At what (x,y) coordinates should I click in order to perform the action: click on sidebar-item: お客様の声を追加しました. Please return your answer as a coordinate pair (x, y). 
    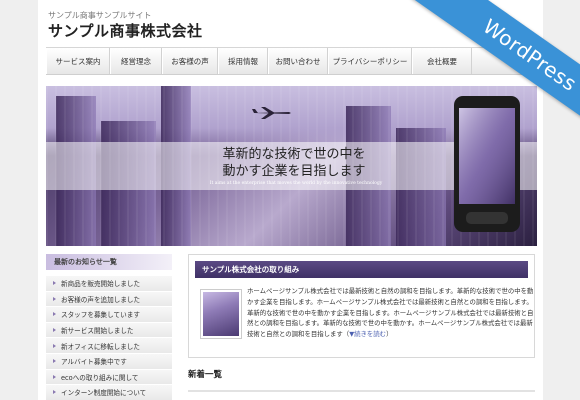
    Looking at the image, I should click on (109, 299).